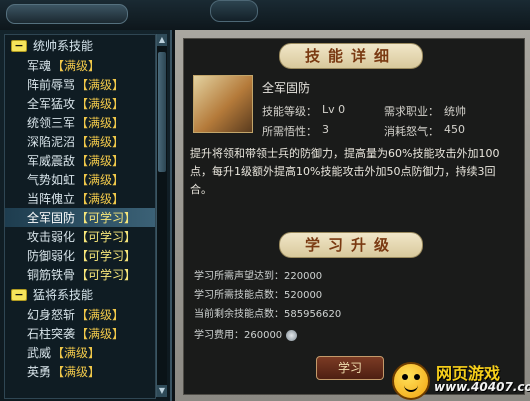 This screenshot has width=530, height=401. I want to click on coin-icon, so click(292, 335).